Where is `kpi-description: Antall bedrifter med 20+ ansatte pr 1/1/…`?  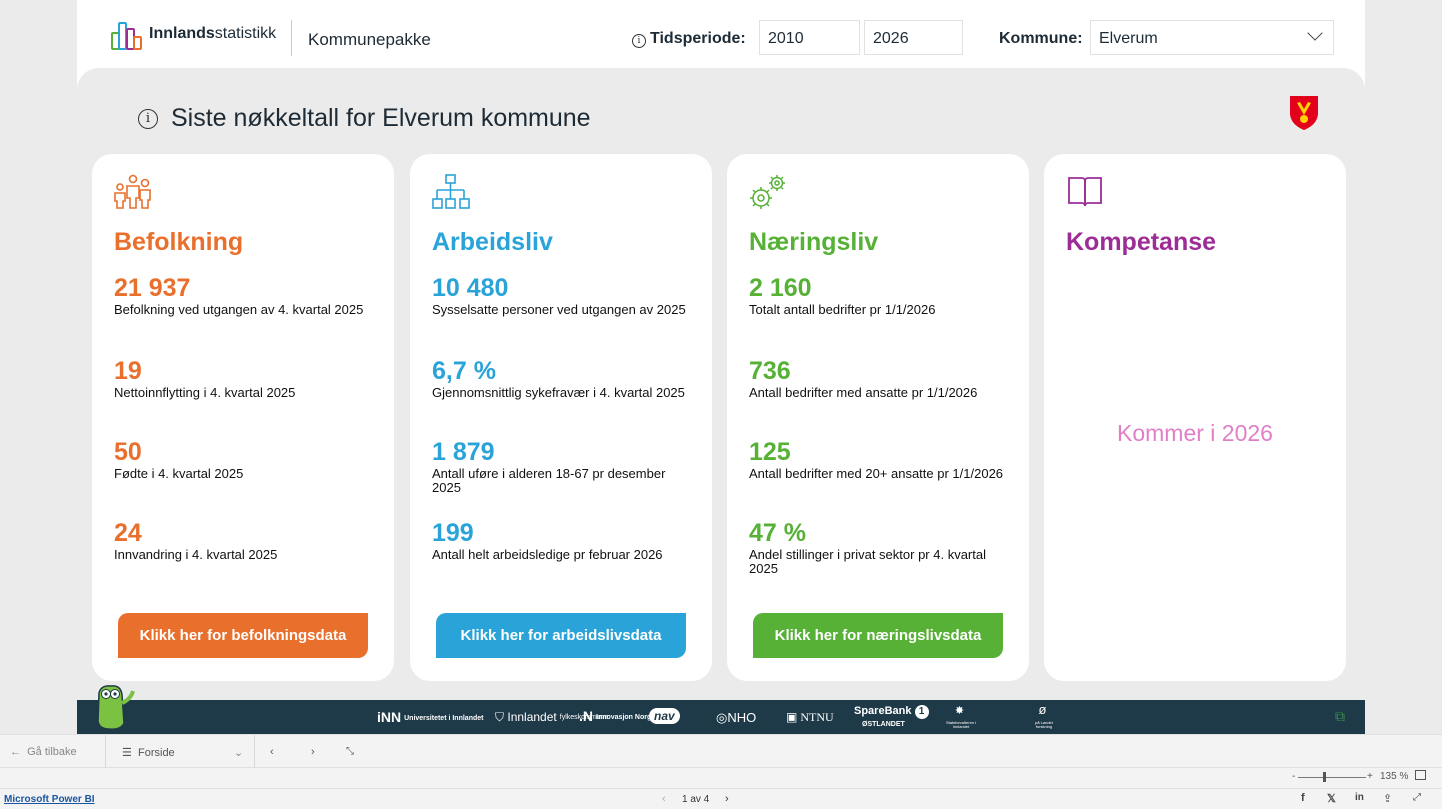 kpi-description: Antall bedrifter med 20+ ansatte pr 1/1/… is located at coordinates (876, 473).